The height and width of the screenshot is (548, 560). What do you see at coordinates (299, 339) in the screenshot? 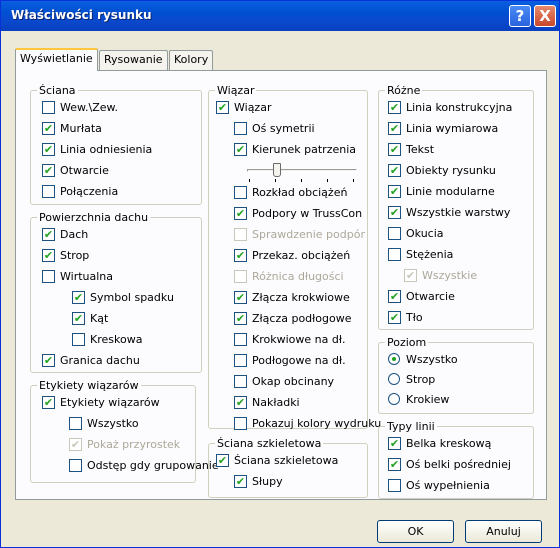
I see `checkbox-label: Krokwiowe na dł.` at bounding box center [299, 339].